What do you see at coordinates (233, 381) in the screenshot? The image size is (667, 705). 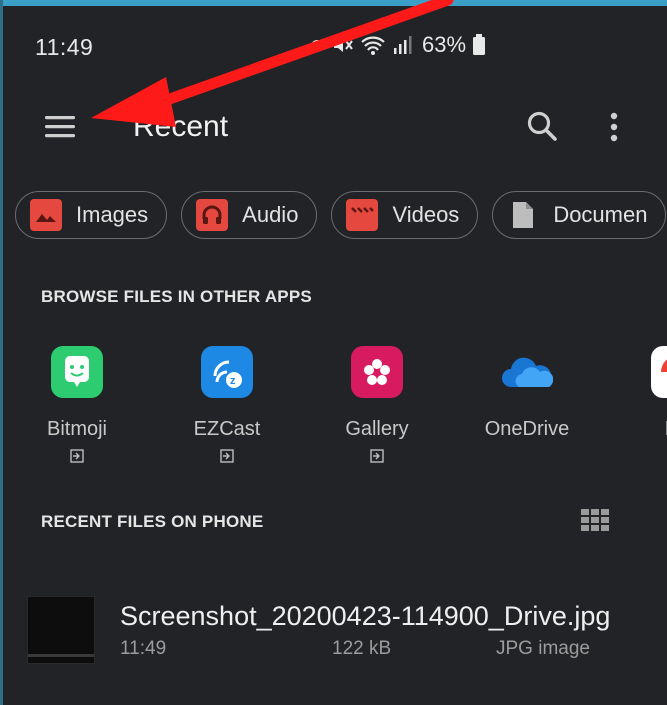 I see `svg-text: z` at bounding box center [233, 381].